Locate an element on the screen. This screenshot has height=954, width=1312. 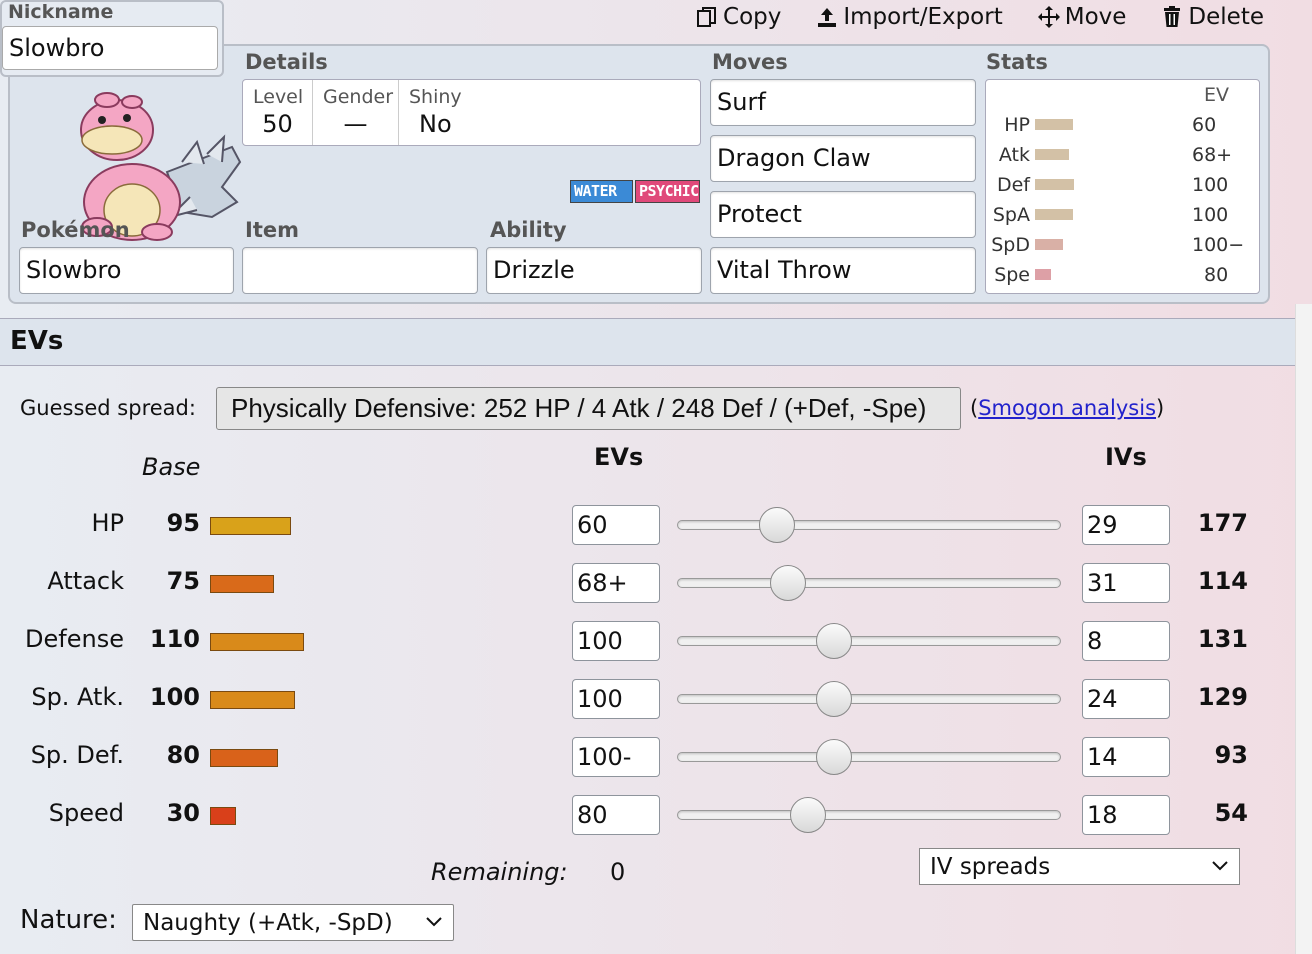
ev-input: 60 is located at coordinates (616, 525).